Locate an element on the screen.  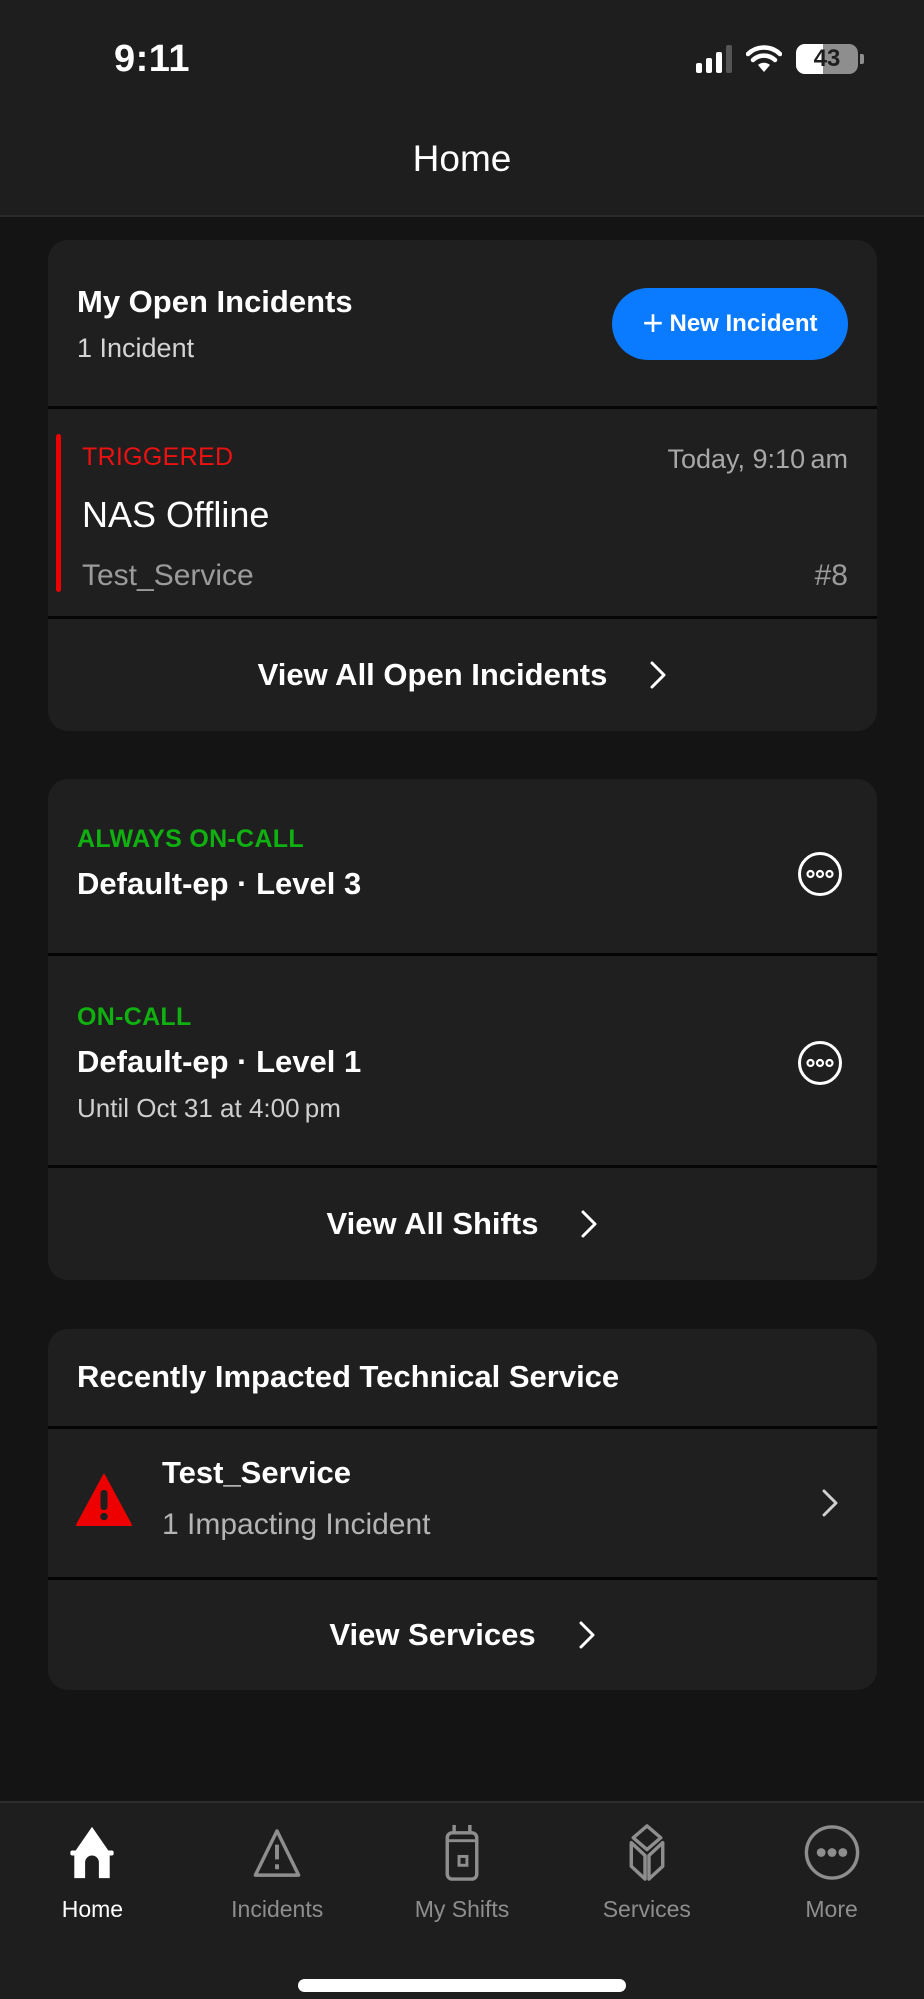
shift-until: Until Oct 31 at 4:00 pm is located at coordinates (209, 1108).